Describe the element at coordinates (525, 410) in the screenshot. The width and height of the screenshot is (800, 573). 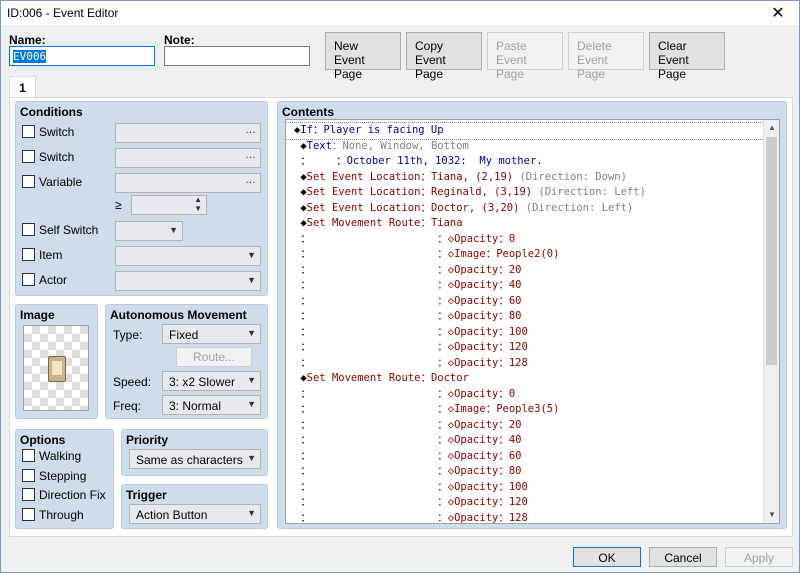
I see `command-row: ： ：◇Image：People3(5)` at that location.